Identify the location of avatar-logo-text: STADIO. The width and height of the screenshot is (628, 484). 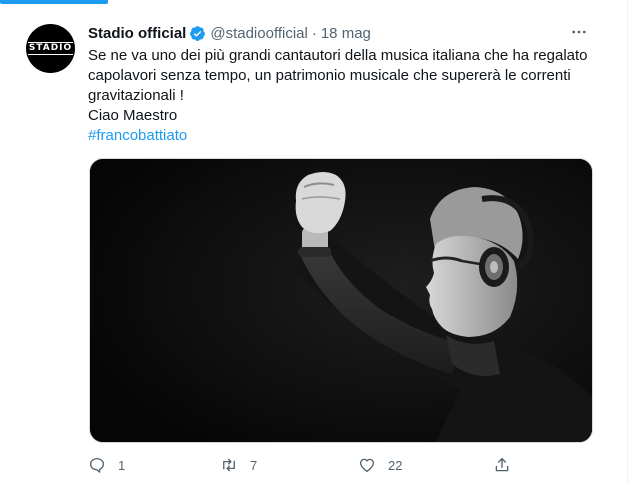
(50, 48).